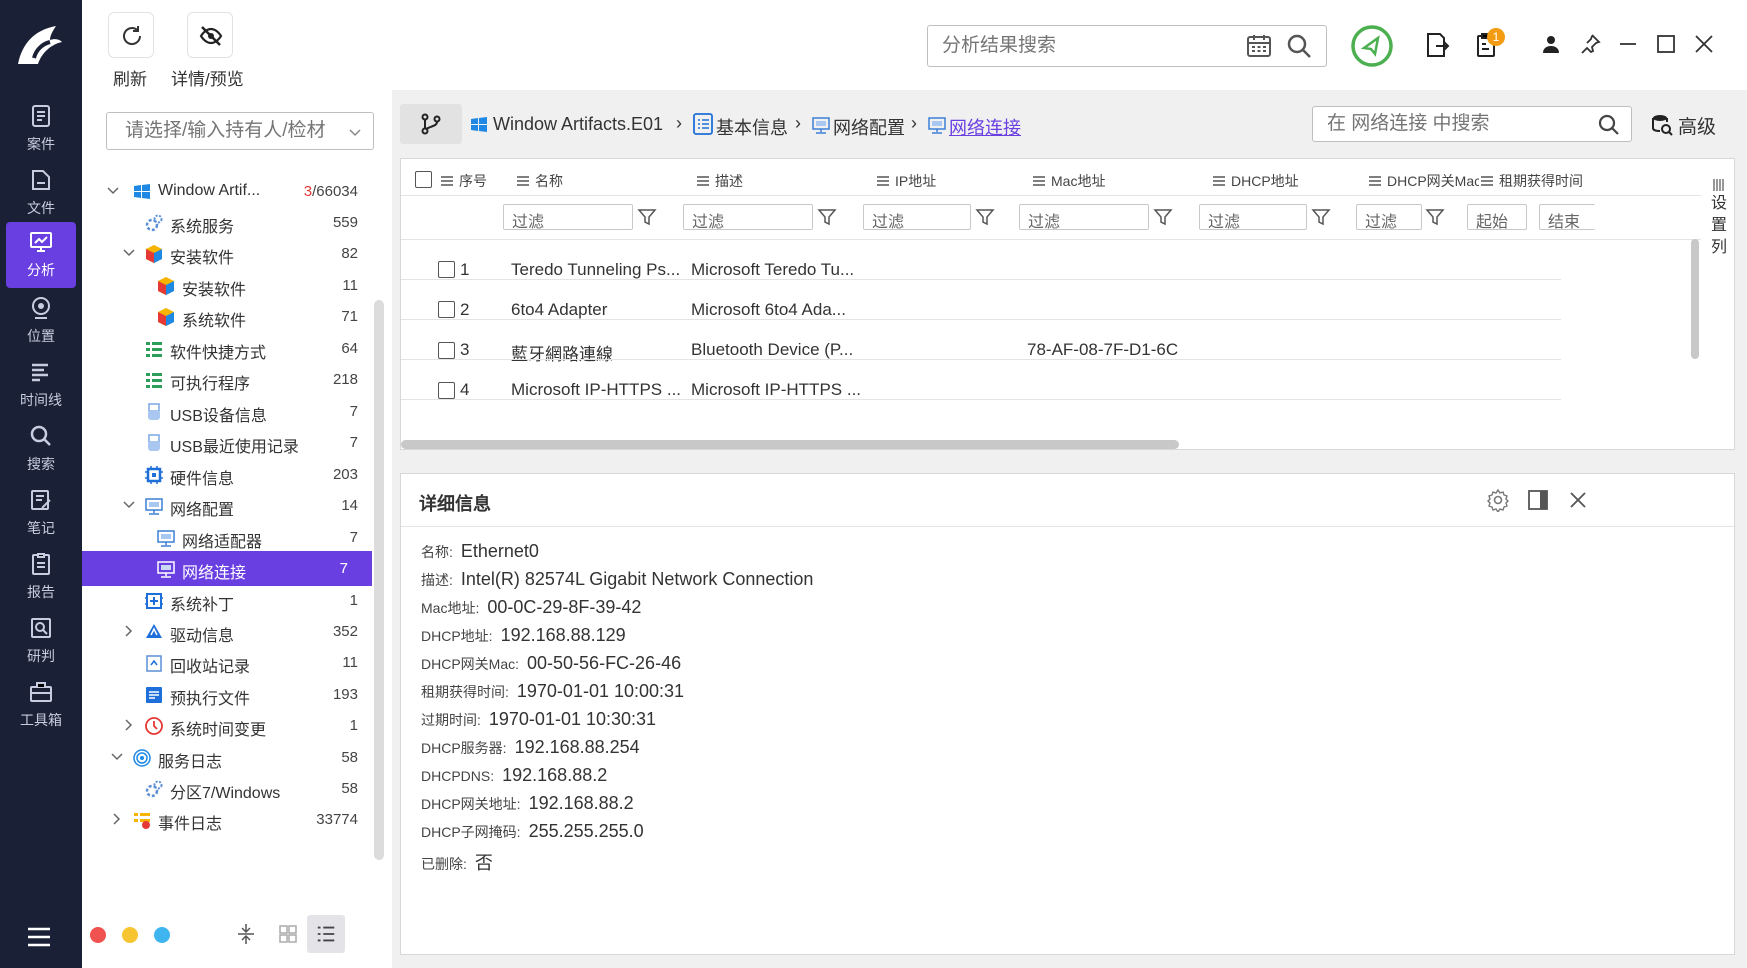 This screenshot has width=1747, height=968. I want to click on red-dot, so click(98, 935).